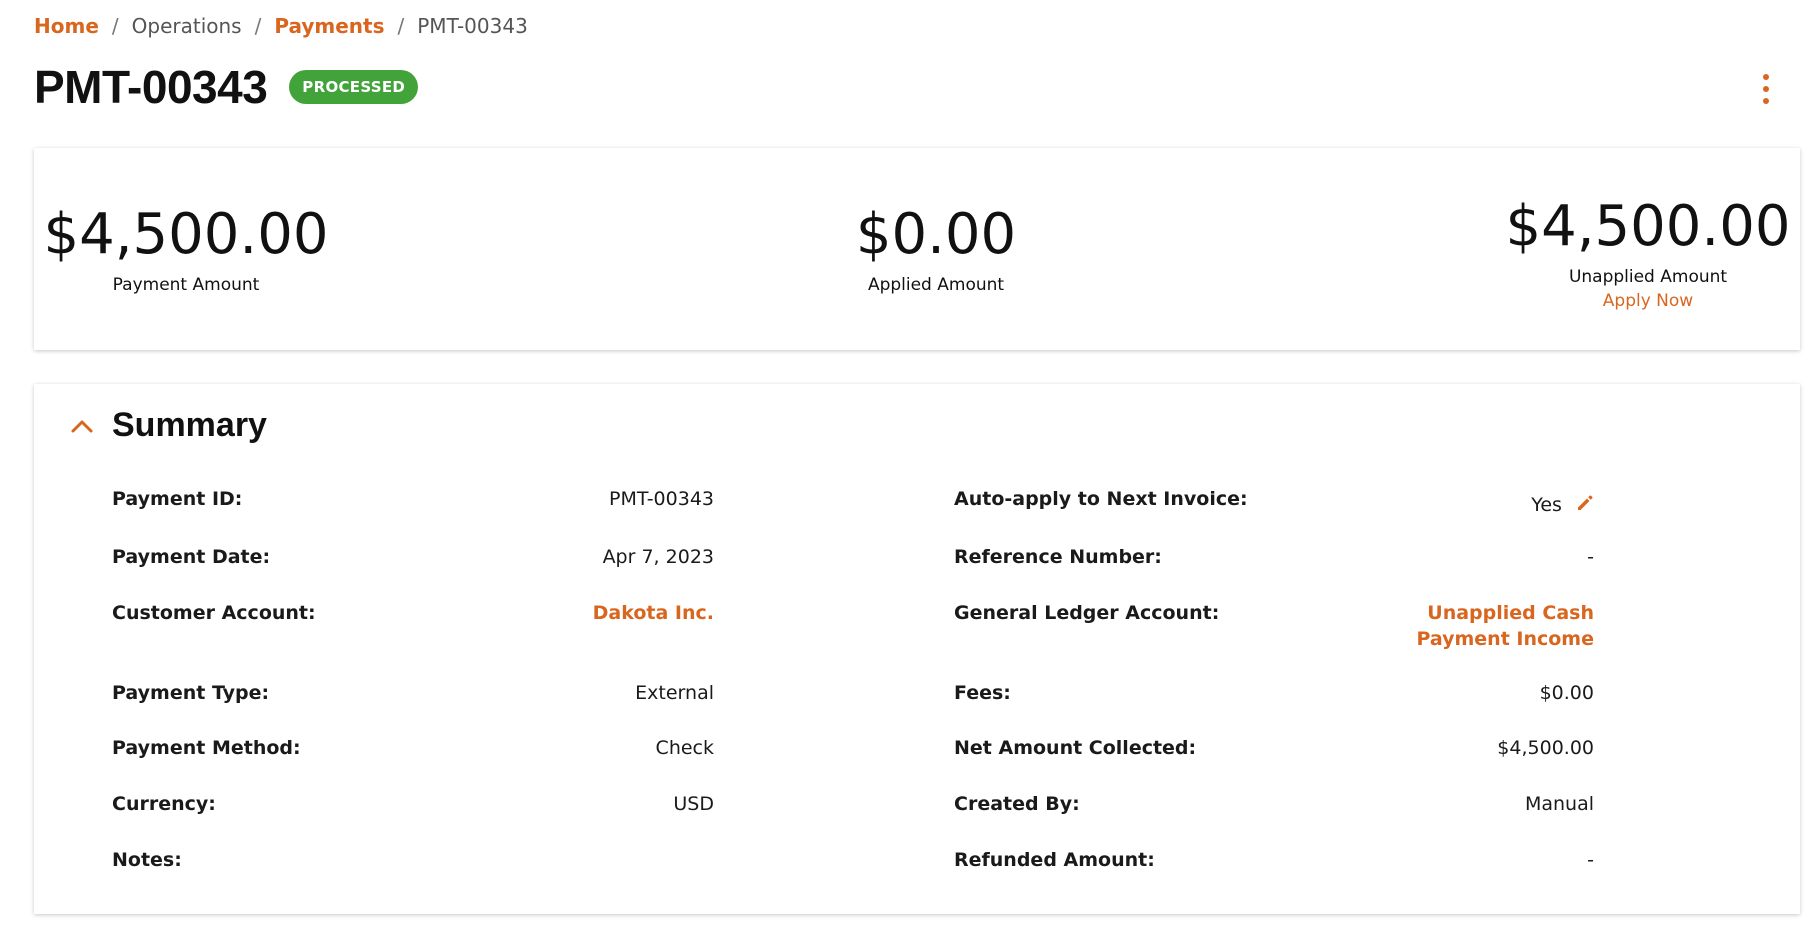 The width and height of the screenshot is (1816, 932). What do you see at coordinates (214, 613) in the screenshot?
I see `field-label: Customer Account:` at bounding box center [214, 613].